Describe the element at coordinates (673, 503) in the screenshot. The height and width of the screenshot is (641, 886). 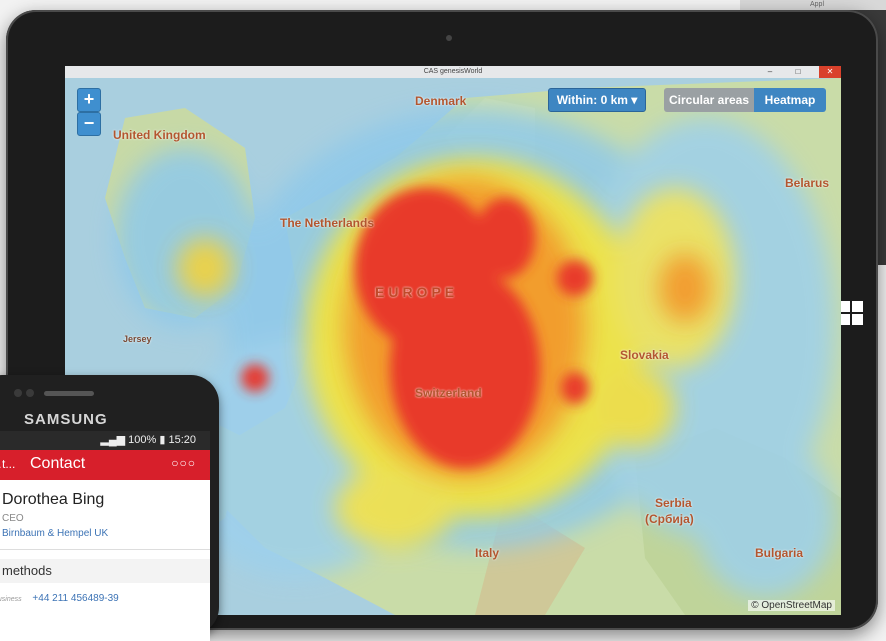
I see `map-label-serbia: Serbia` at that location.